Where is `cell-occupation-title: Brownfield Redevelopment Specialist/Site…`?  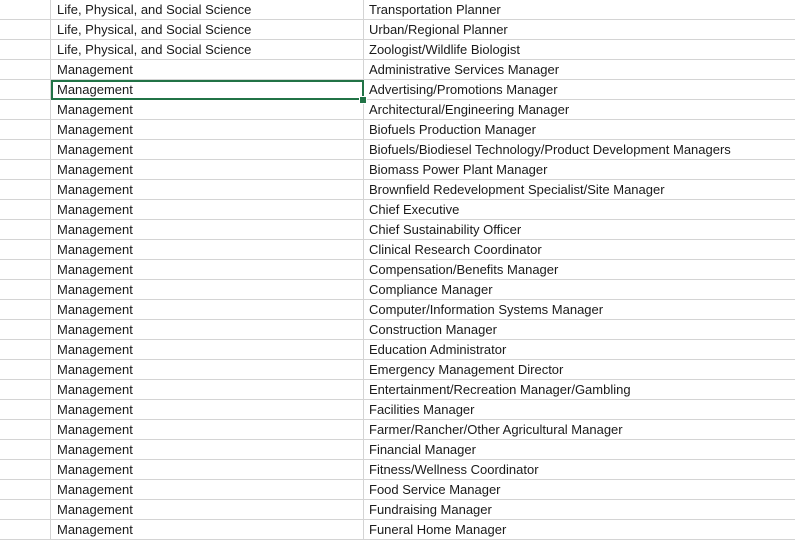
cell-occupation-title: Brownfield Redevelopment Specialist/Site… is located at coordinates (579, 189).